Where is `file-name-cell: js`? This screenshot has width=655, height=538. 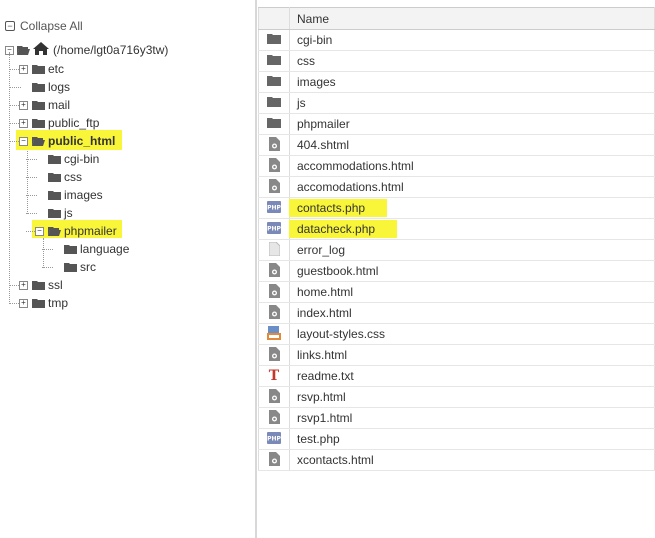
file-name-cell: js is located at coordinates (472, 103).